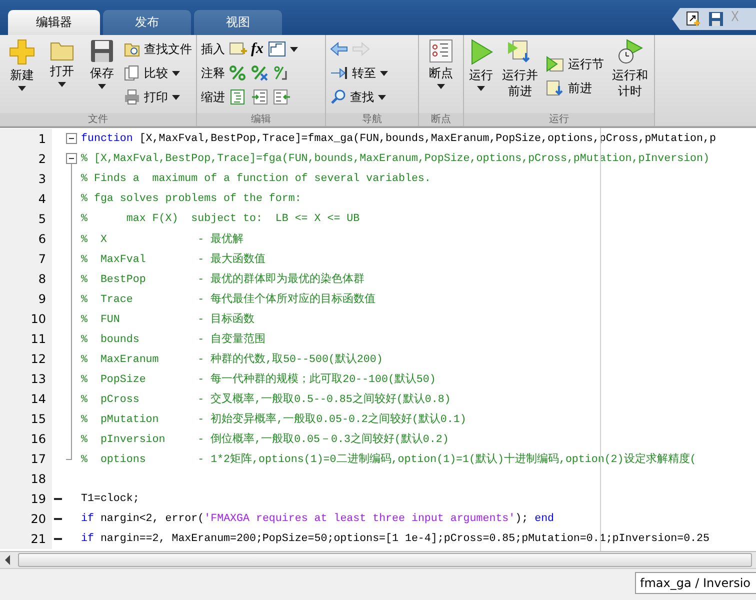 This screenshot has height=600, width=756. I want to click on find-files-button: 查找文件, so click(158, 49).